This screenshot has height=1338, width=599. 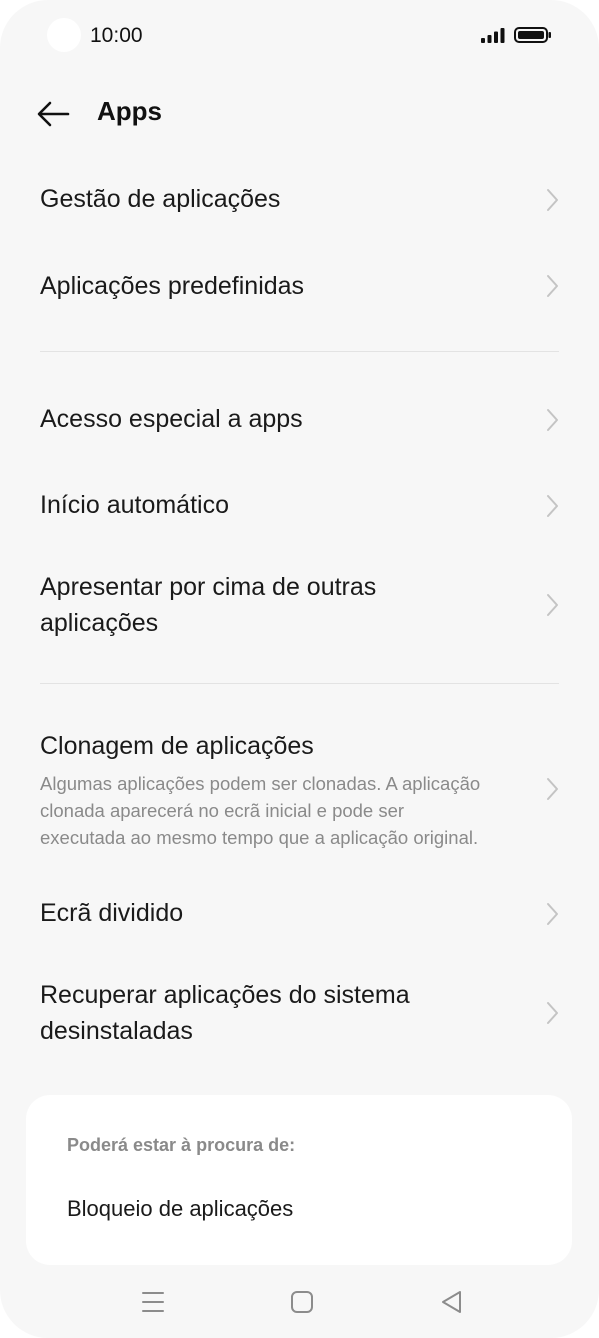 What do you see at coordinates (225, 995) in the screenshot?
I see `menu-item-label-line-1: Recuperar aplicações do sistema` at bounding box center [225, 995].